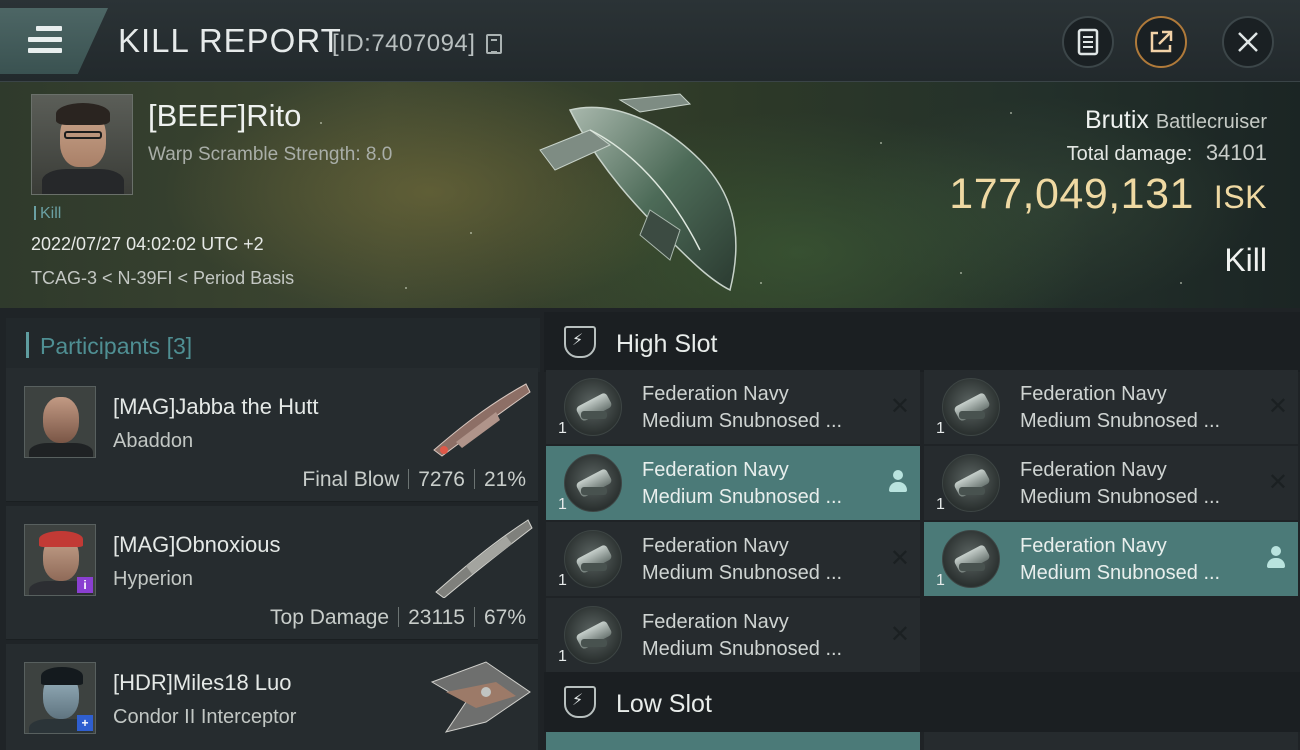 The height and width of the screenshot is (750, 1300). Describe the element at coordinates (580, 342) in the screenshot. I see `high-slot-icon` at that location.